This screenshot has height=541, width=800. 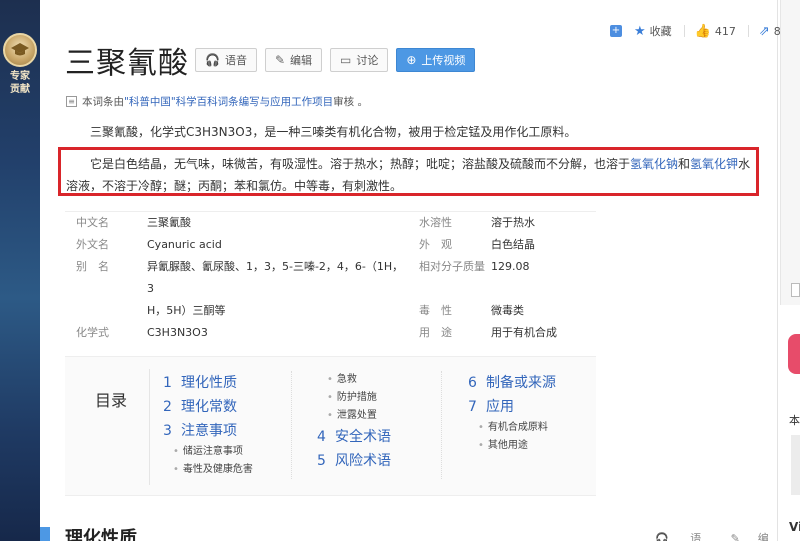 I want to click on paragraph-text: 和, so click(x=684, y=164).